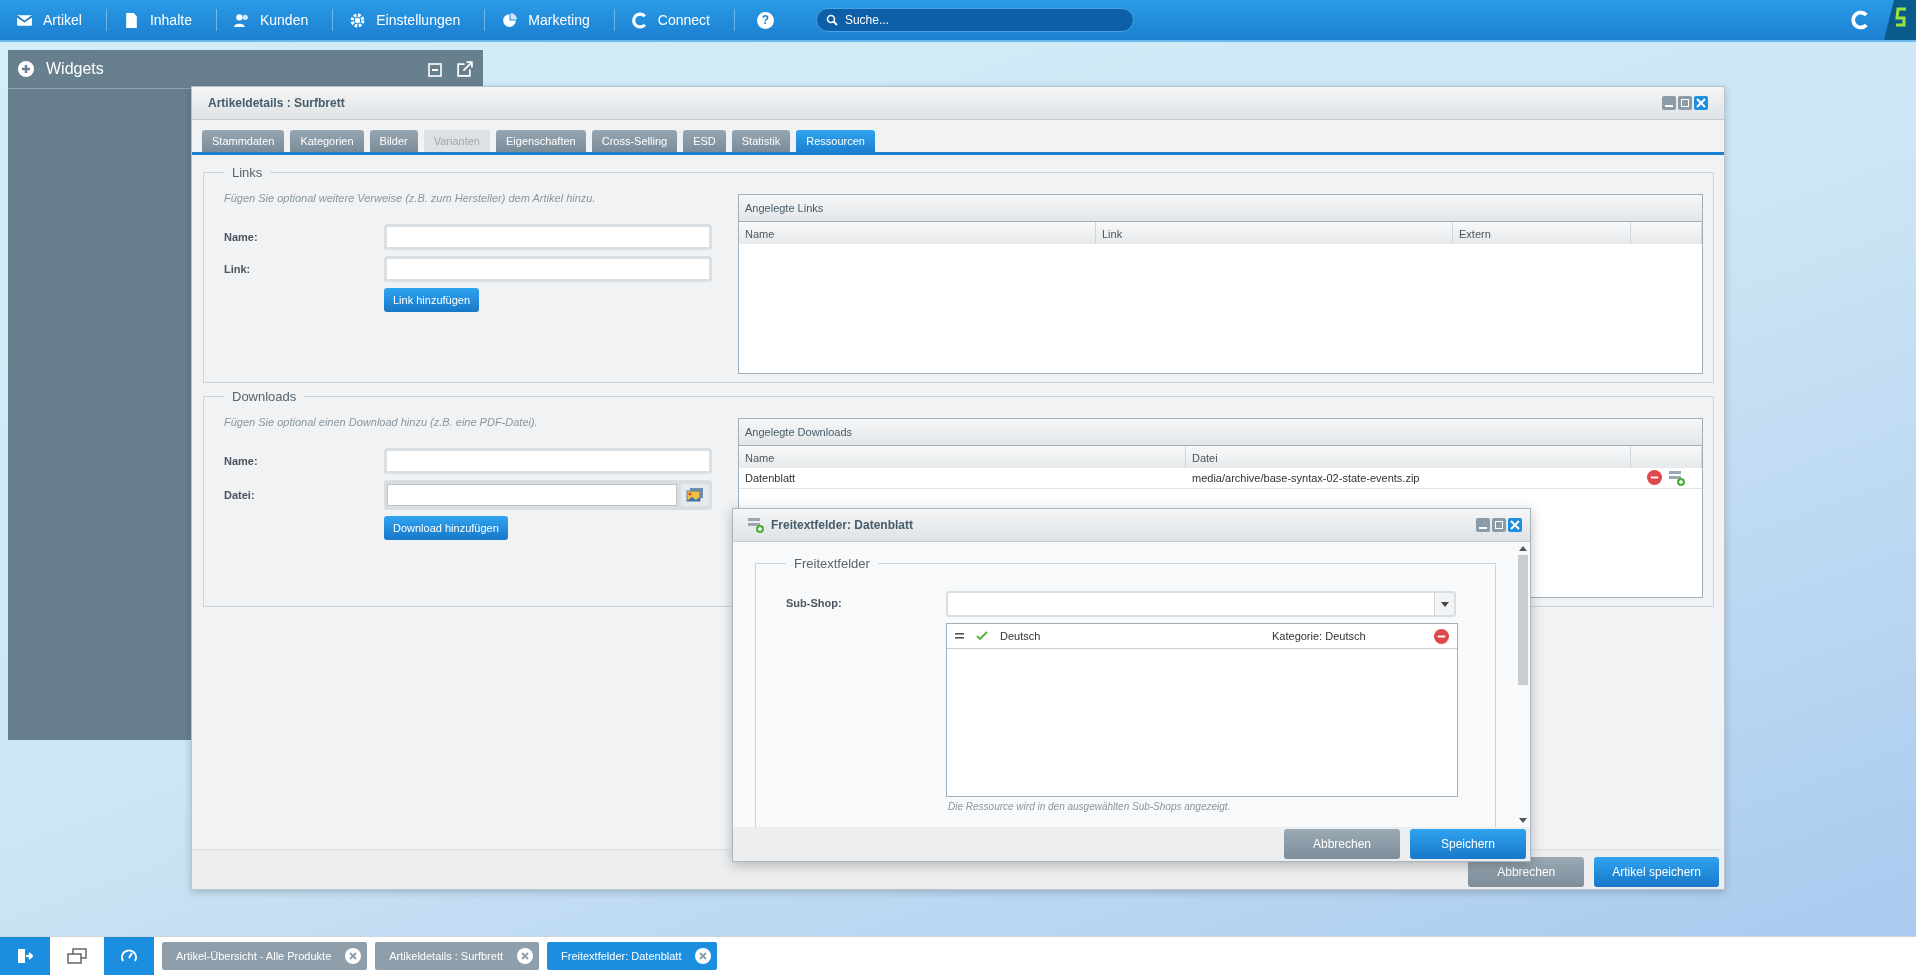 The image size is (1916, 975). What do you see at coordinates (541, 141) in the screenshot?
I see `tab: Eigenschaften` at bounding box center [541, 141].